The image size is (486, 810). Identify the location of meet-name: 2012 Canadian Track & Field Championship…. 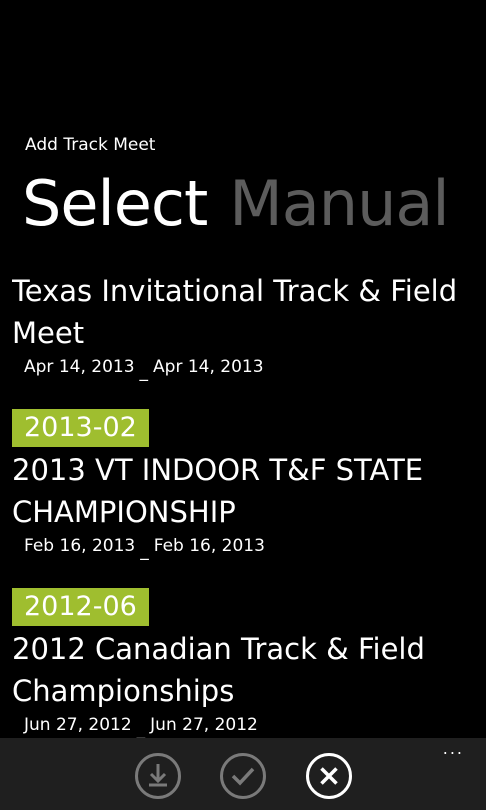
(218, 670).